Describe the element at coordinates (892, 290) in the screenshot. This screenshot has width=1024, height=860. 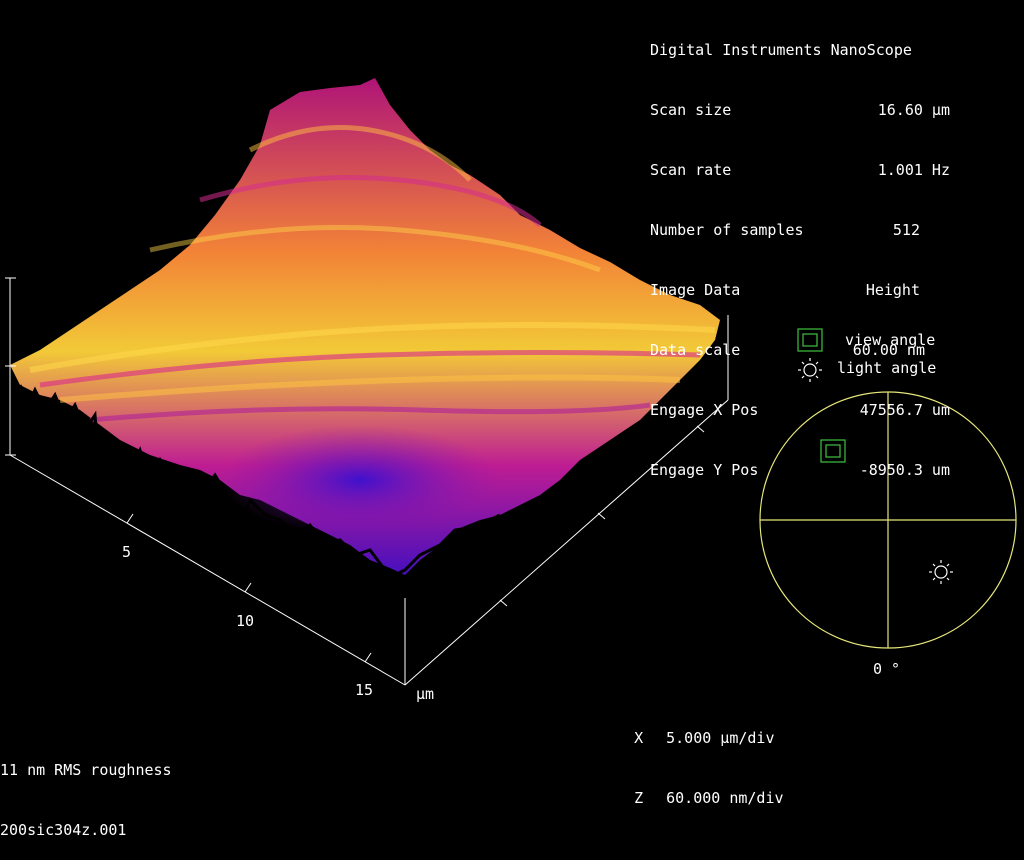
I see `info-value: Height` at that location.